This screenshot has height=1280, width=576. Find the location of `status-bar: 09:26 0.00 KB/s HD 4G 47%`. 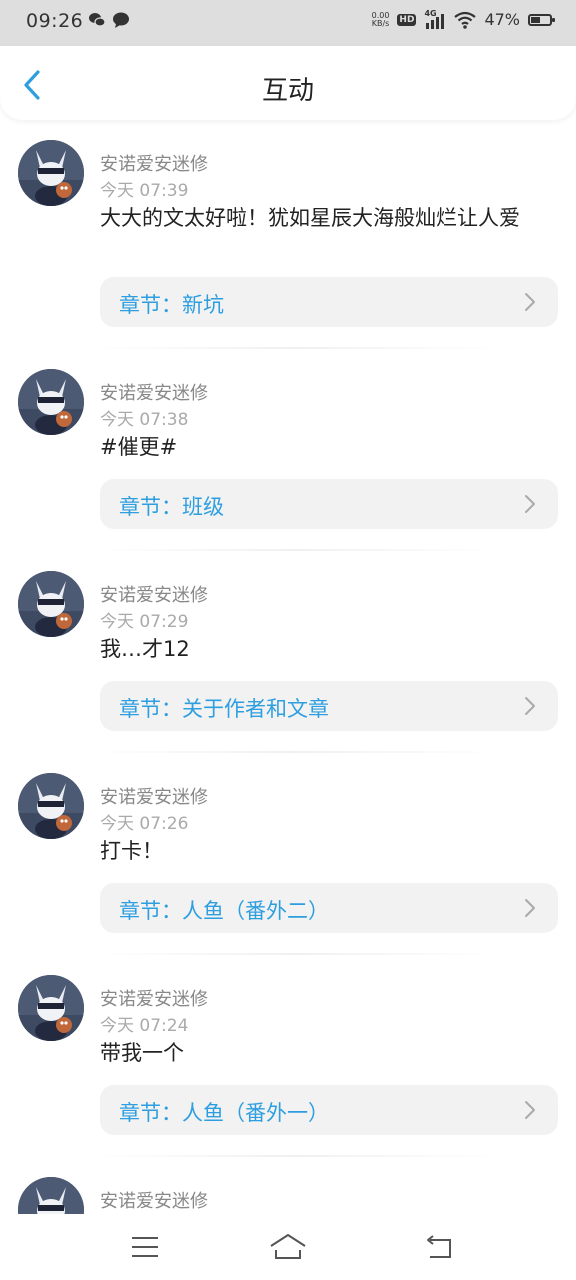

status-bar: 09:26 0.00 KB/s HD 4G 47% is located at coordinates (288, 23).